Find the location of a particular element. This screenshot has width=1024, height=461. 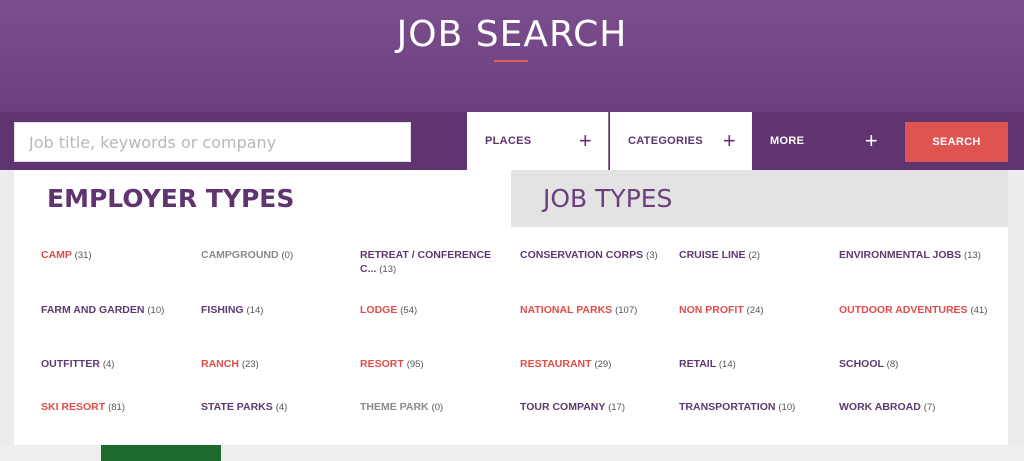

categories-filter-label: CATEGORIES is located at coordinates (665, 141).